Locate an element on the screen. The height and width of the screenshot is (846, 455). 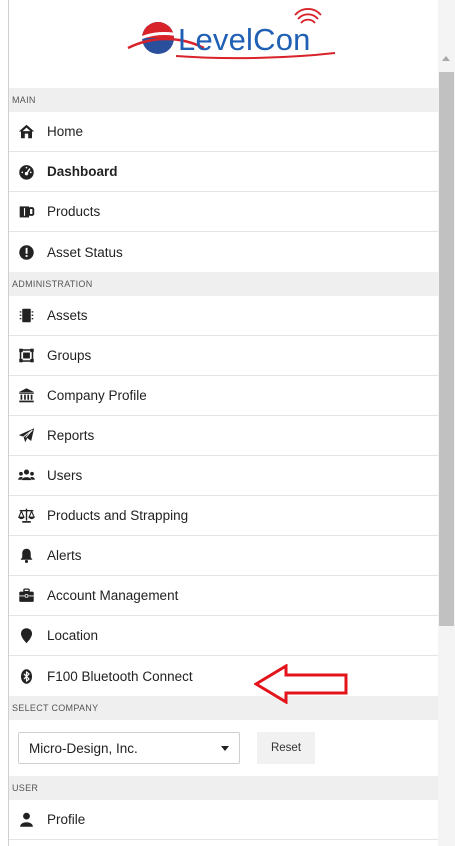
bluetooth-icon is located at coordinates (26, 676).